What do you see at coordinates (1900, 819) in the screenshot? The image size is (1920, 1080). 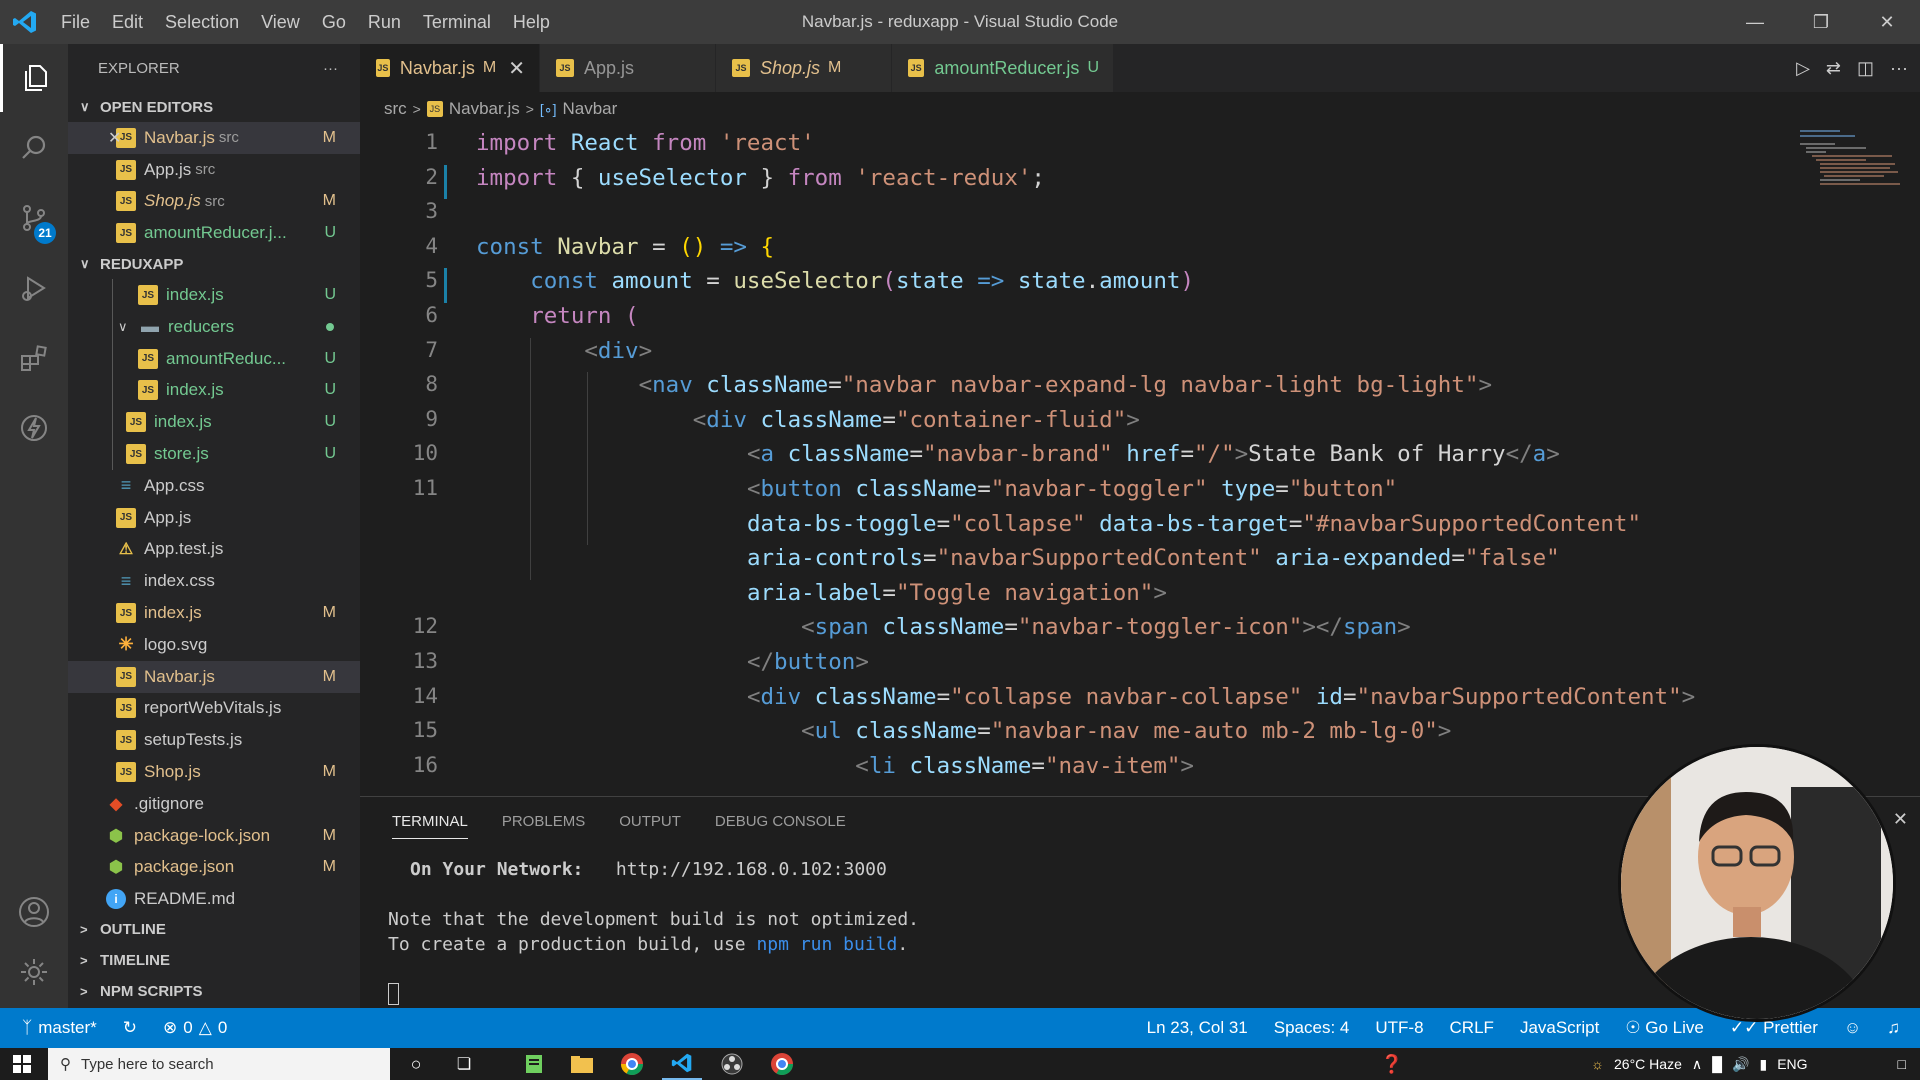 I see `close-panel-icon: ✕` at bounding box center [1900, 819].